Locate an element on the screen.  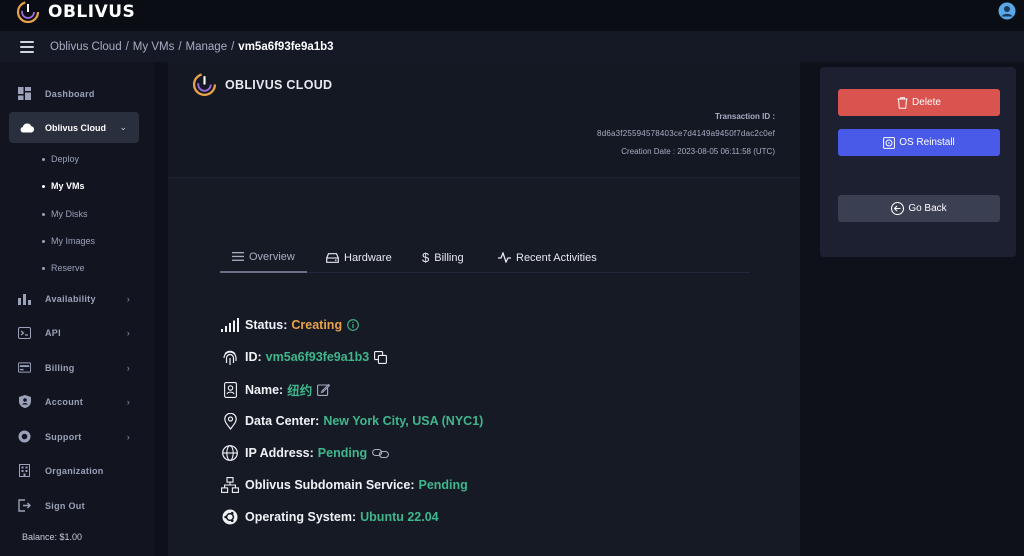
sidebar-item-label: Account is located at coordinates (64, 401).